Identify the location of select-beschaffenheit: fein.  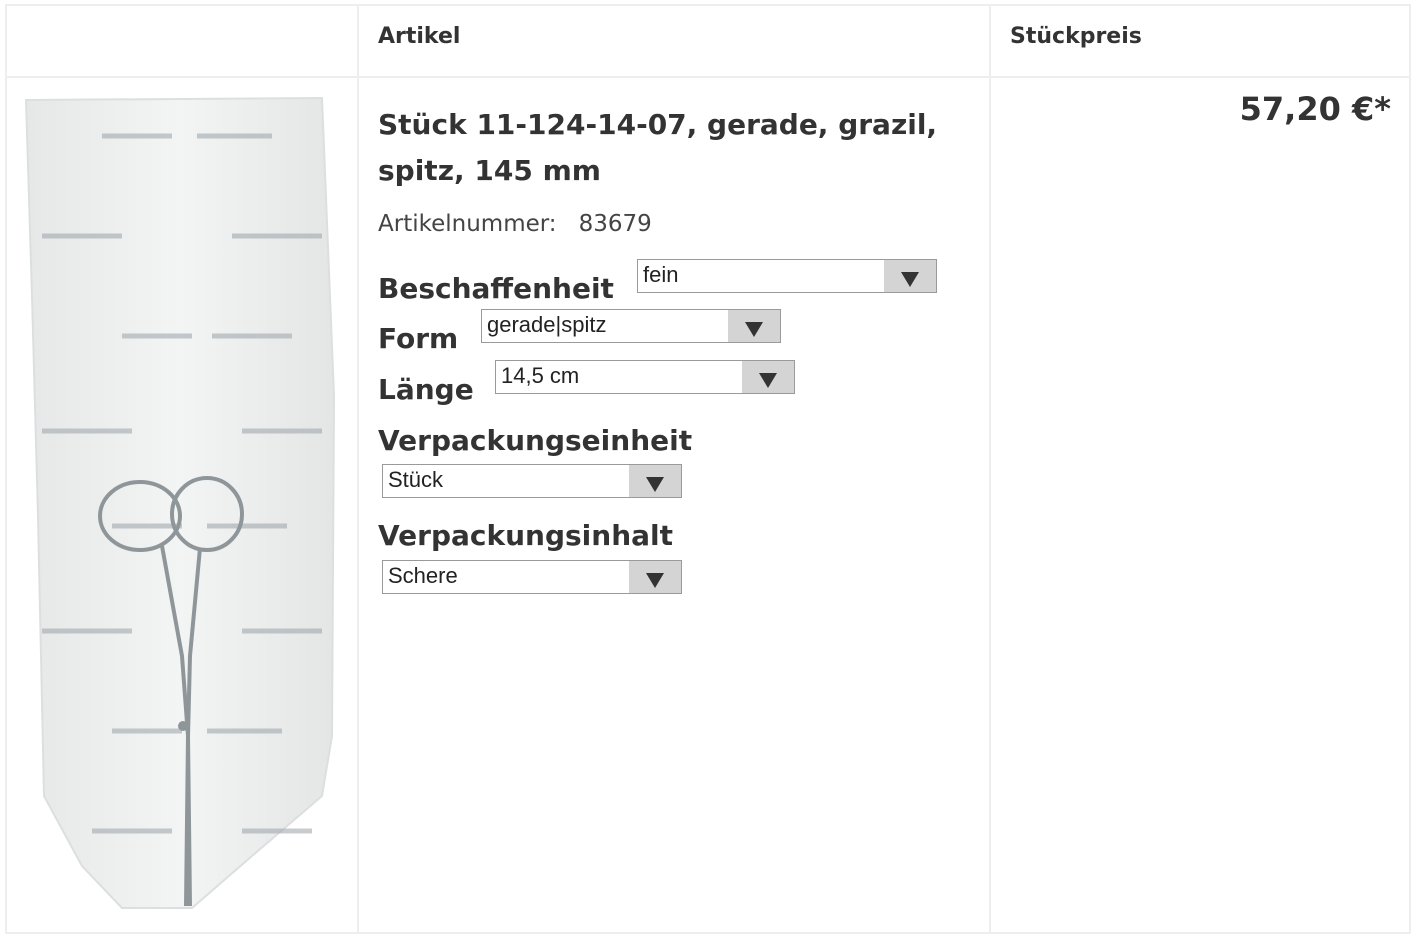
(787, 276).